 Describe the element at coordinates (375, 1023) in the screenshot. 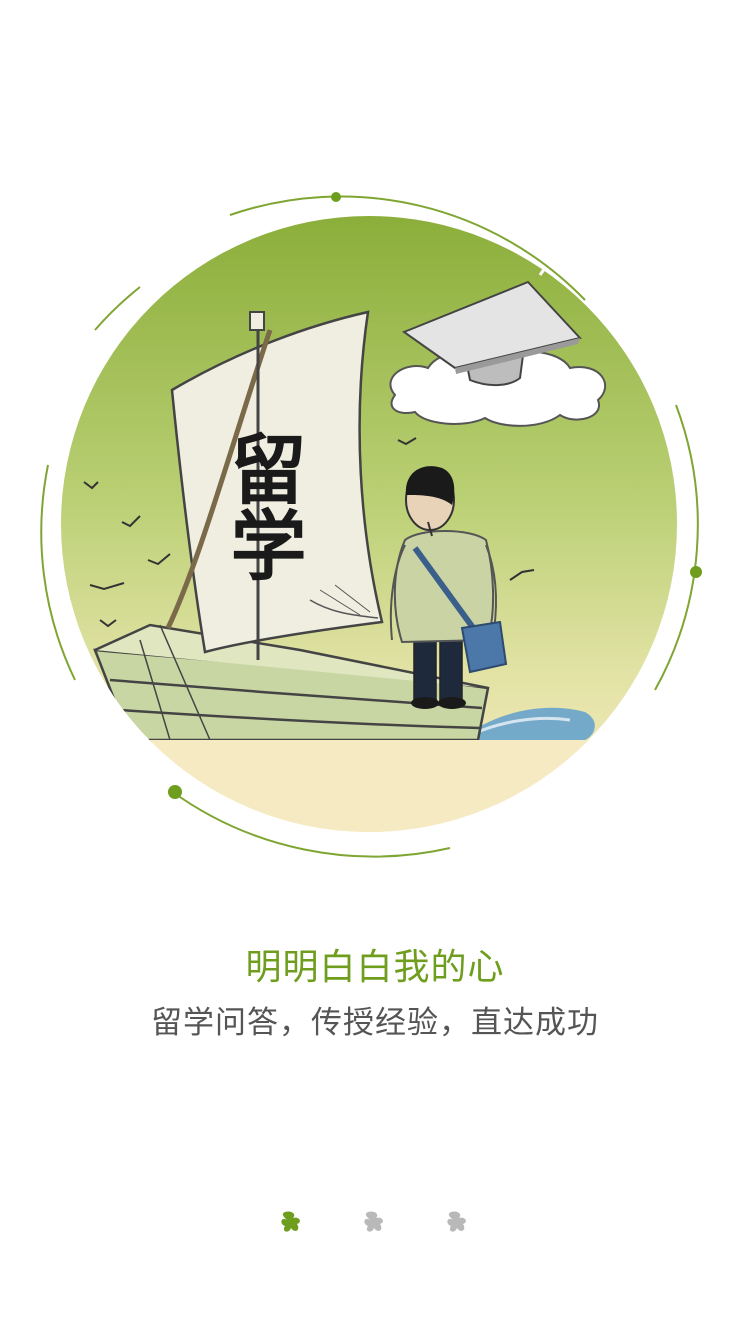

I see `page-subtitle: 留学问答，传授经验，直达成功` at that location.